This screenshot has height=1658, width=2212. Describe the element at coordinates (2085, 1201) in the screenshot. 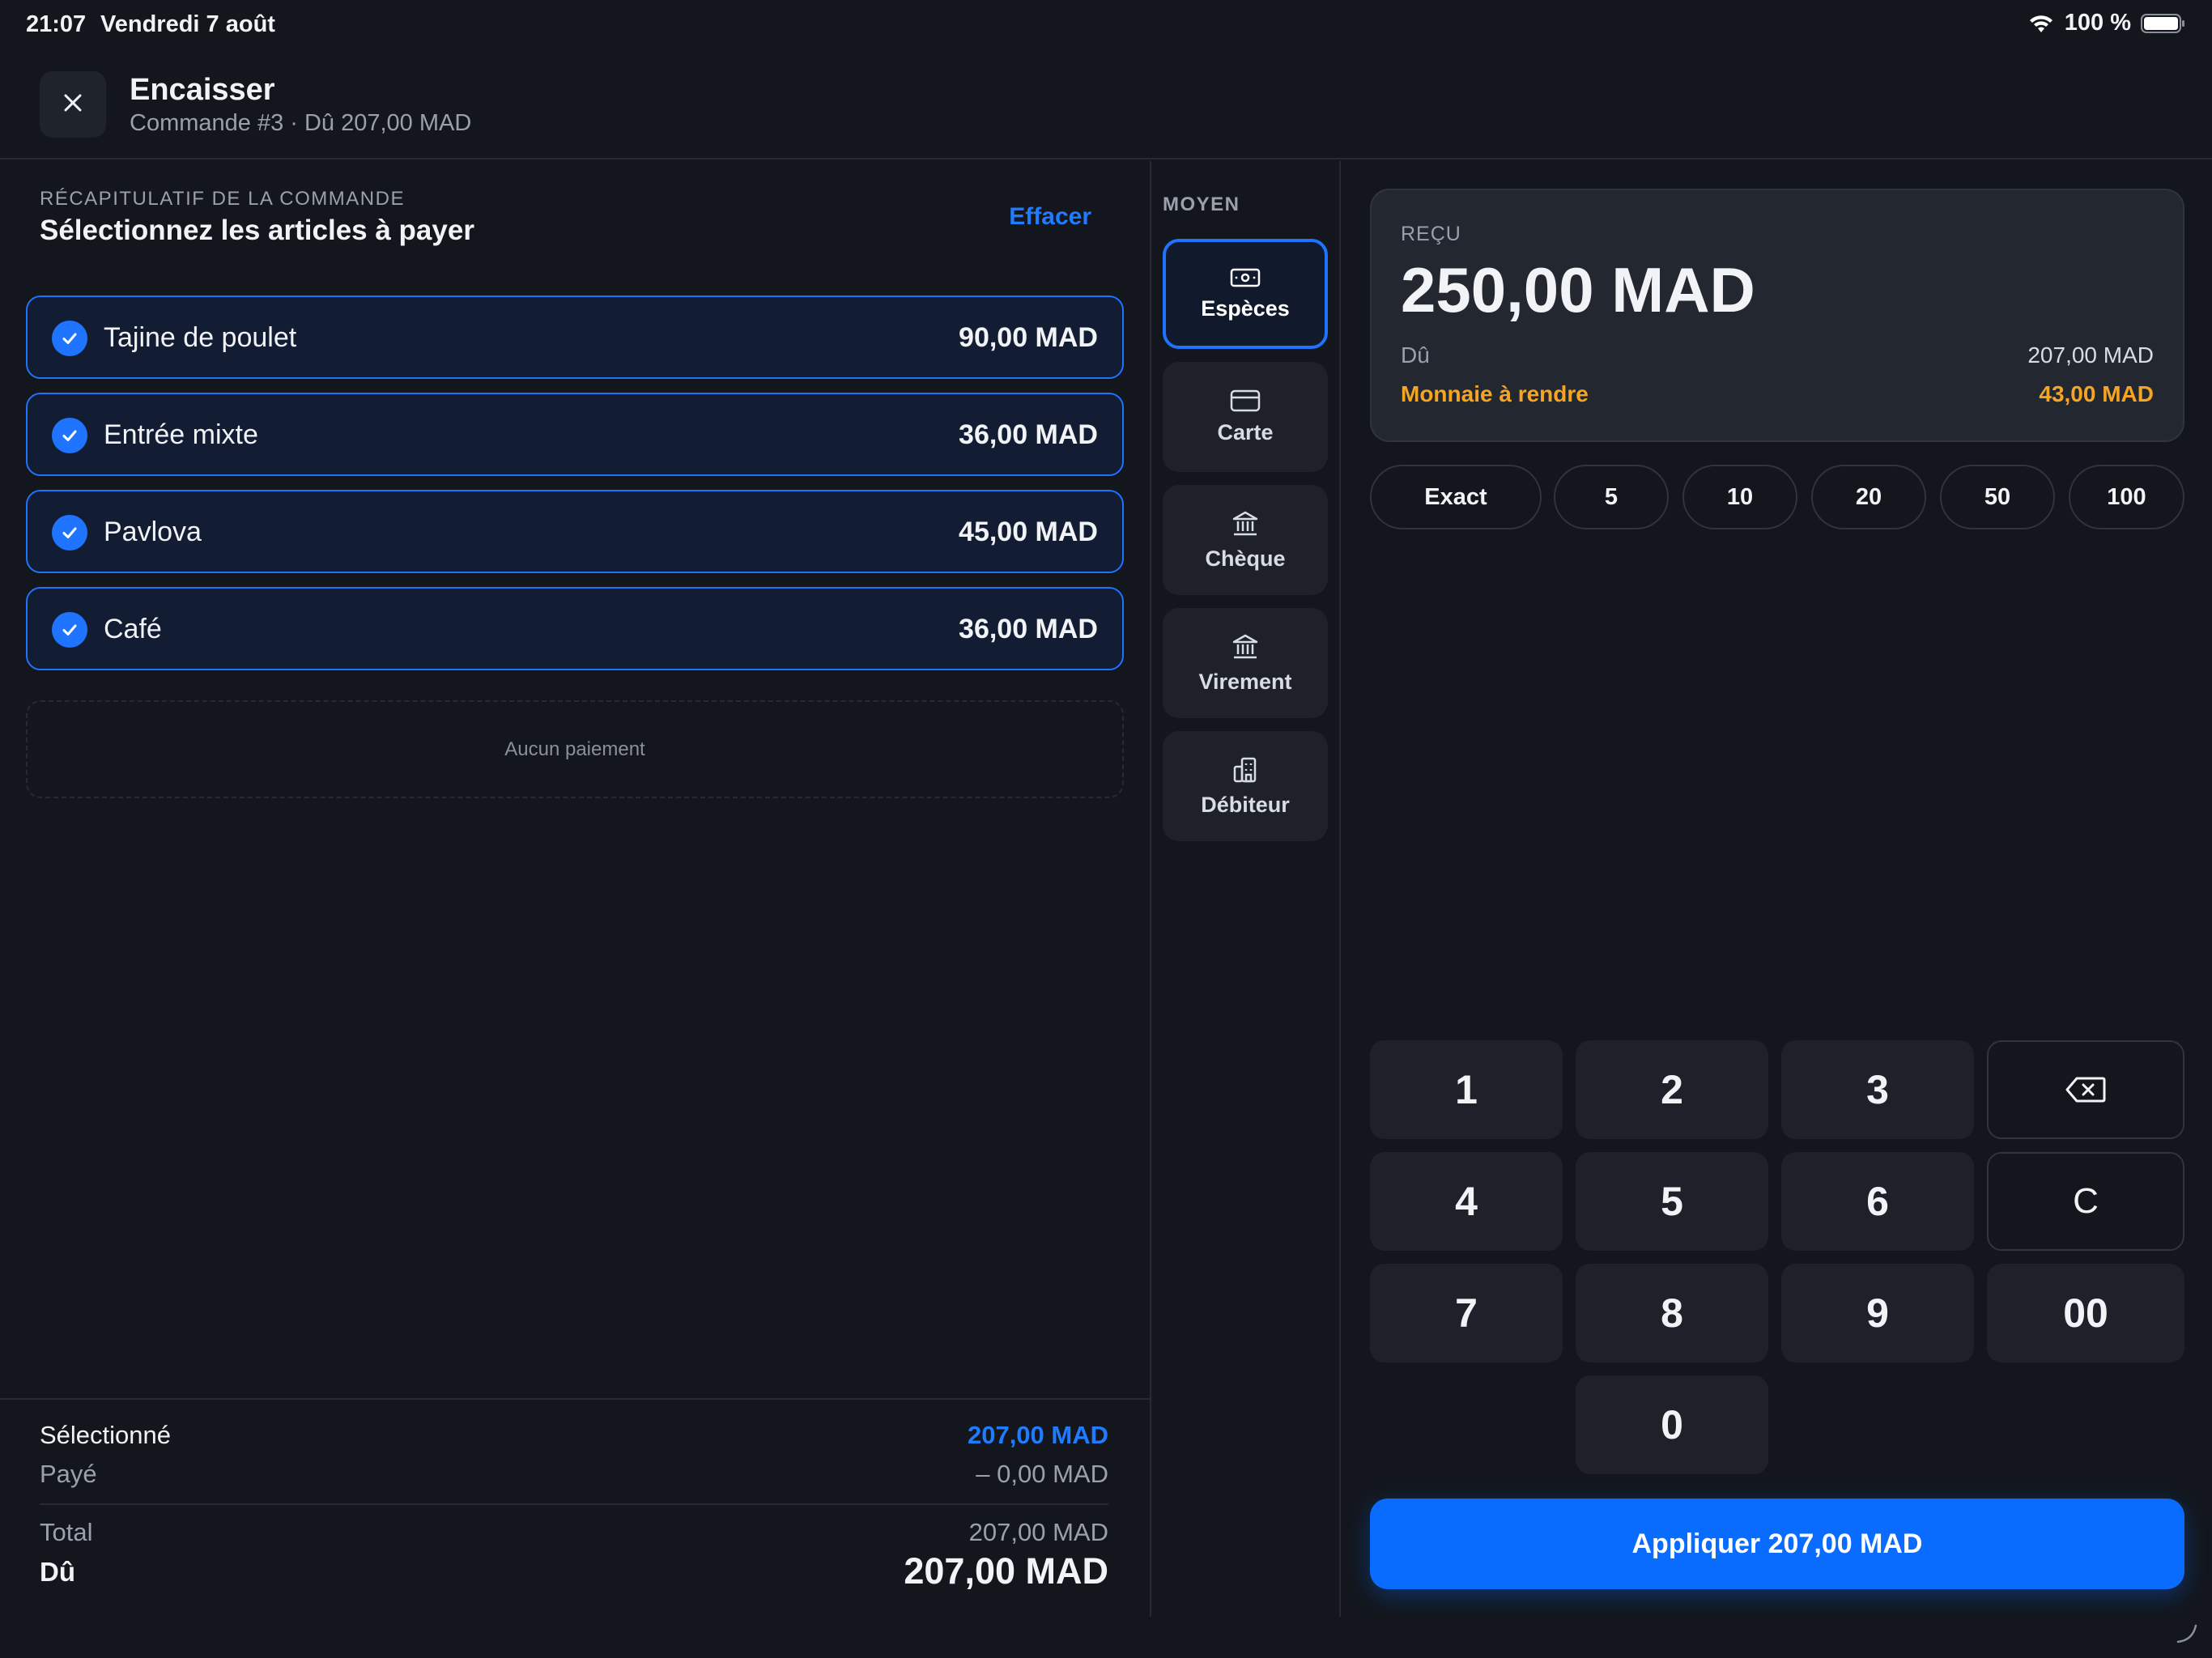

I see `clear-key: C` at that location.